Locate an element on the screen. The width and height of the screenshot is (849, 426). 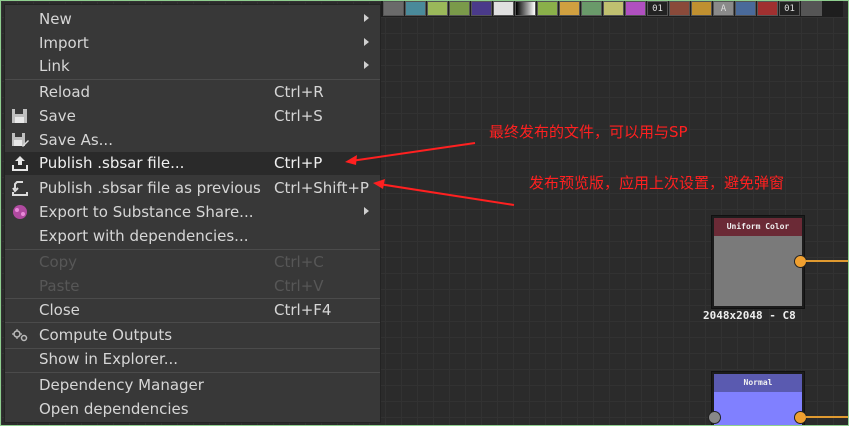
annotation-arrows is located at coordinates (430, 174).